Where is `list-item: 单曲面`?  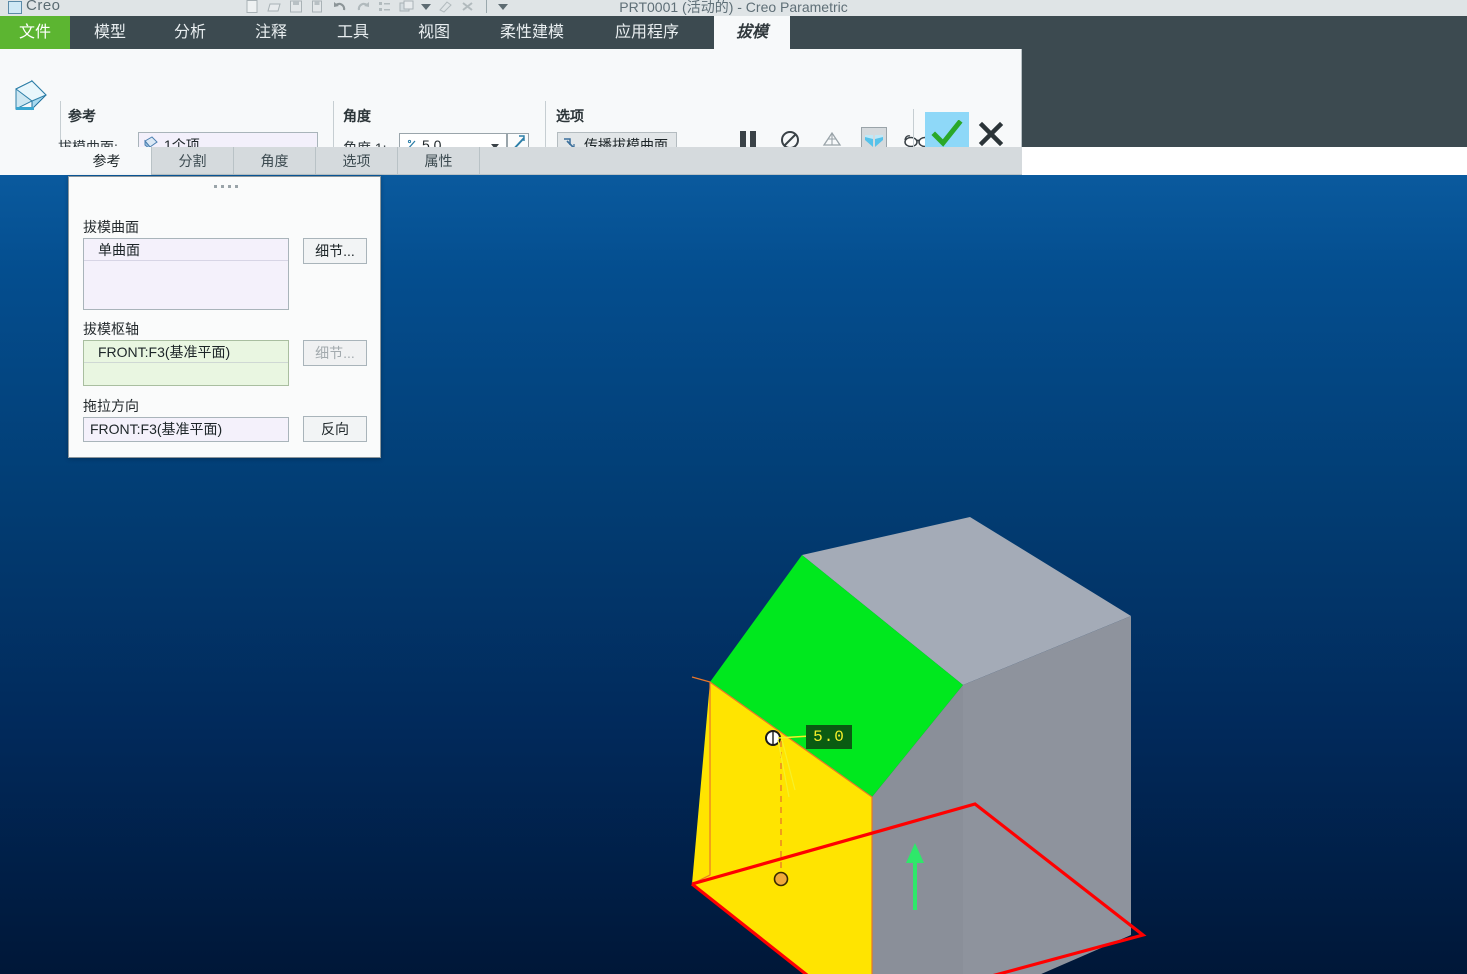
list-item: 单曲面 is located at coordinates (186, 250).